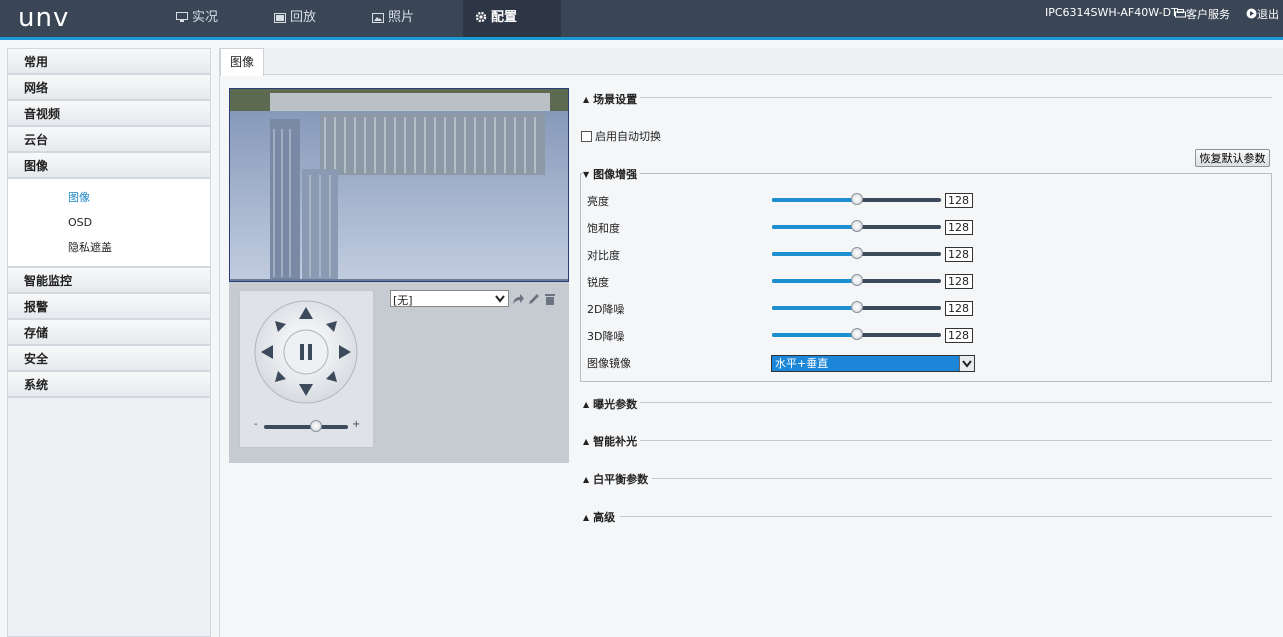  I want to click on tab-image: 图像, so click(242, 62).